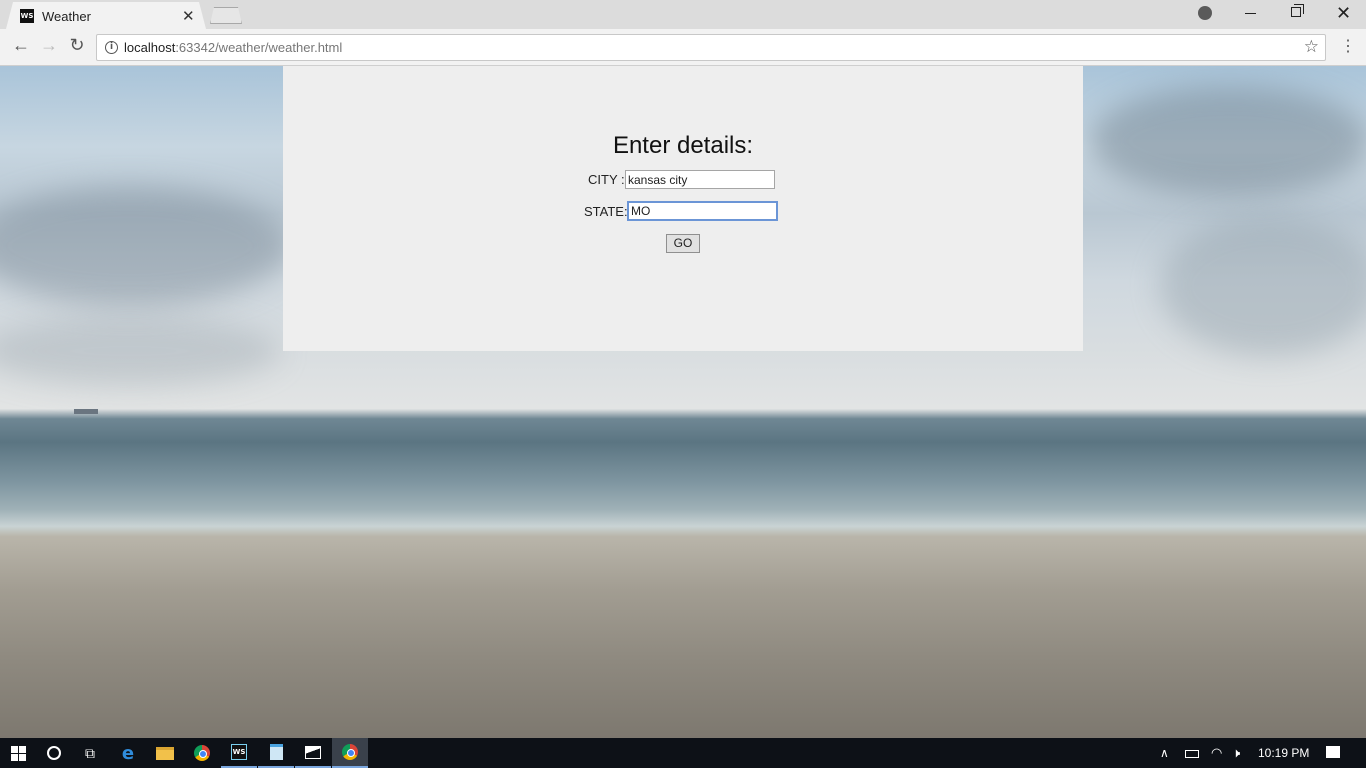  Describe the element at coordinates (21, 45) in the screenshot. I see `back-arrow-icon: ←` at that location.